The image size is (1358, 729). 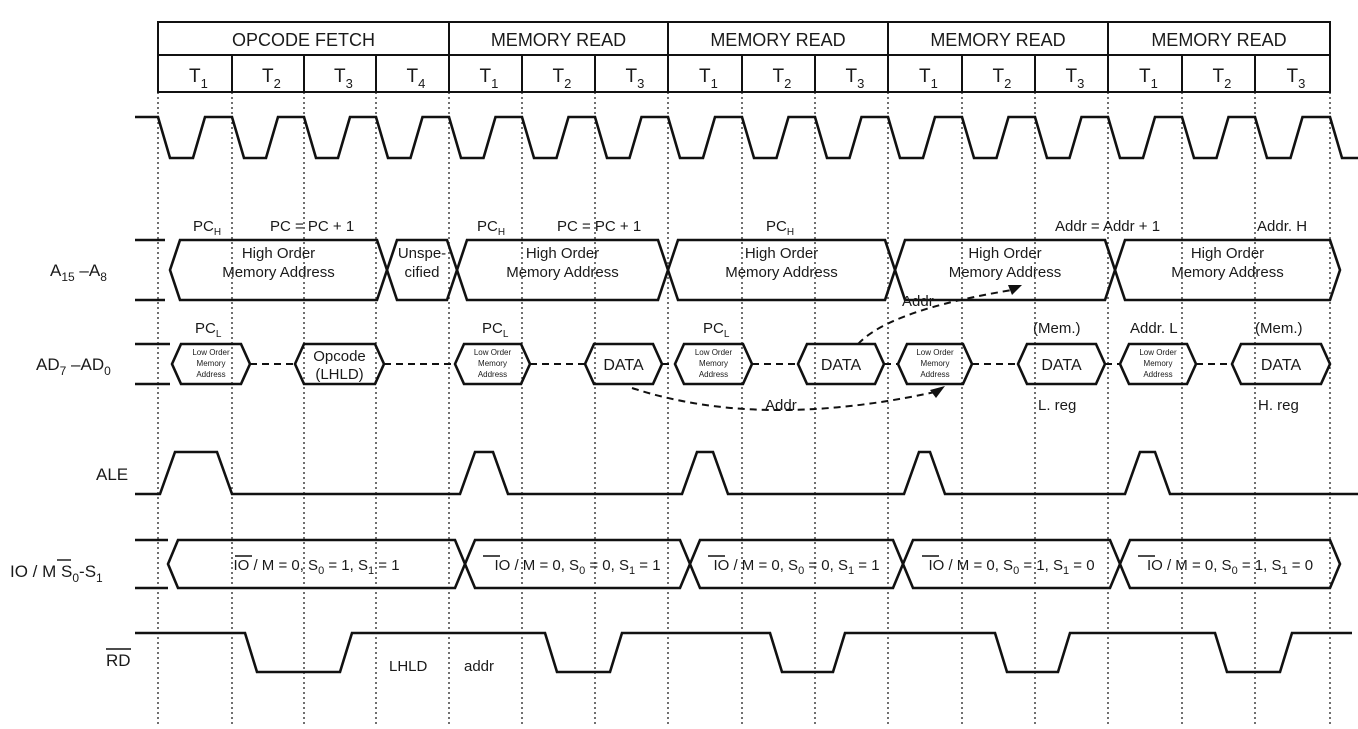 I want to click on annotation-pcl-1: PCL, so click(x=208, y=330).